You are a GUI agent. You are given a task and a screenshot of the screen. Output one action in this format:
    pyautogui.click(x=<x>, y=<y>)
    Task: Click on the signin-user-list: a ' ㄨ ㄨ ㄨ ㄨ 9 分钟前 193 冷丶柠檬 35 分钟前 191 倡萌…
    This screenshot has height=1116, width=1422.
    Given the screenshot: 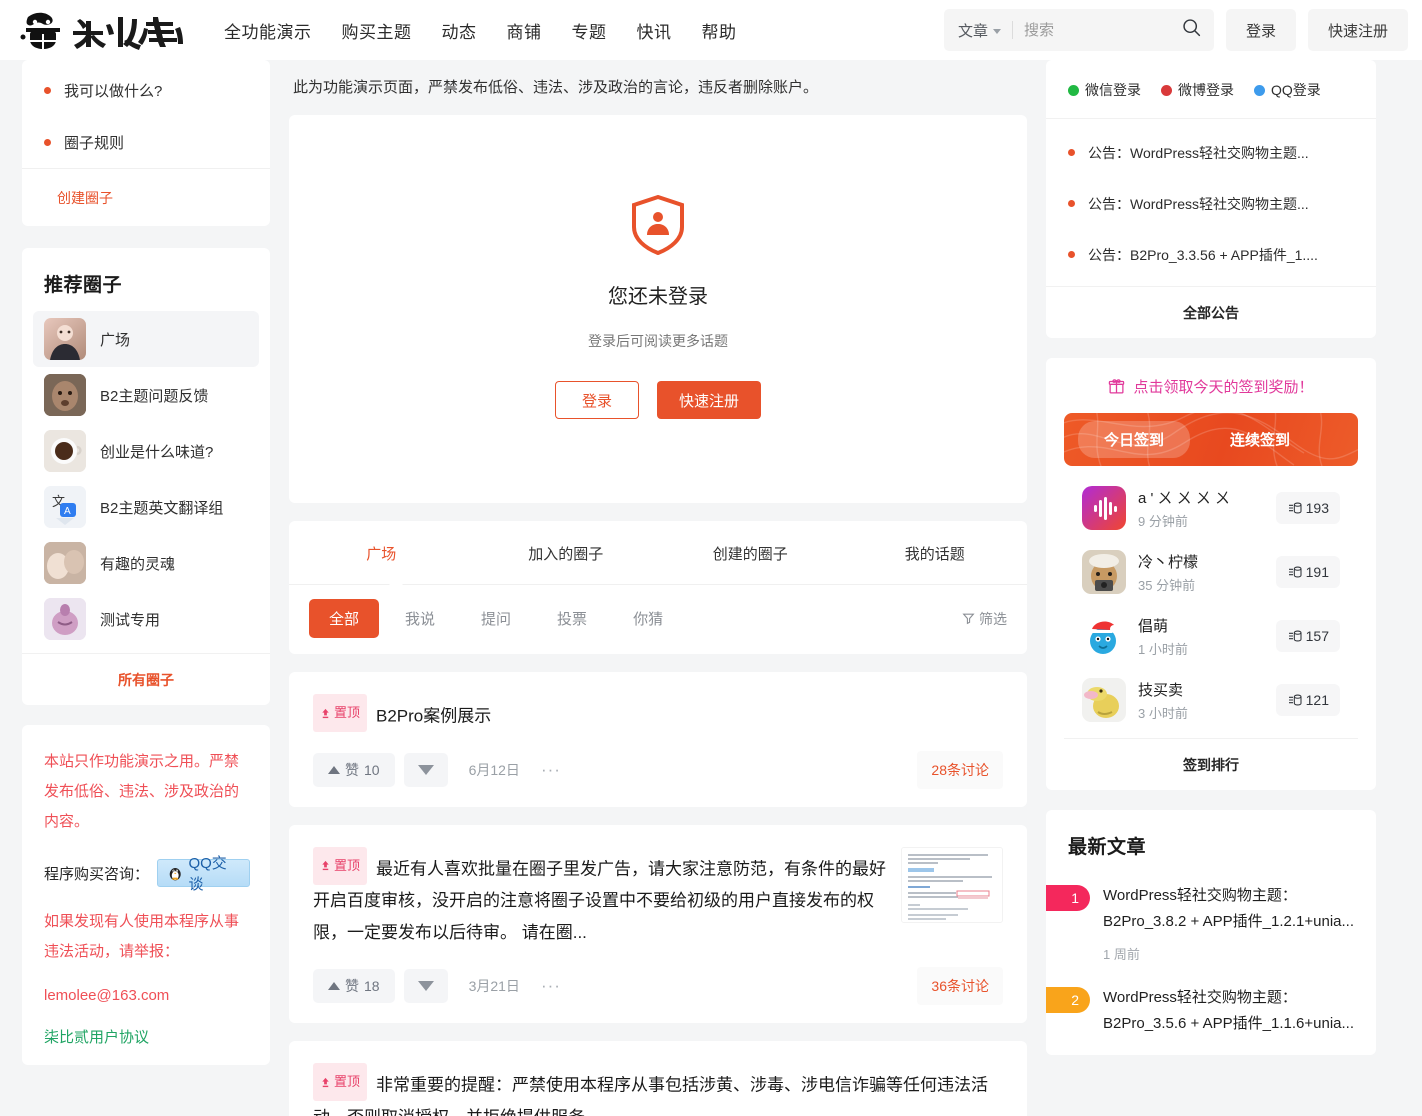 What is the action you would take?
    pyautogui.click(x=1211, y=599)
    